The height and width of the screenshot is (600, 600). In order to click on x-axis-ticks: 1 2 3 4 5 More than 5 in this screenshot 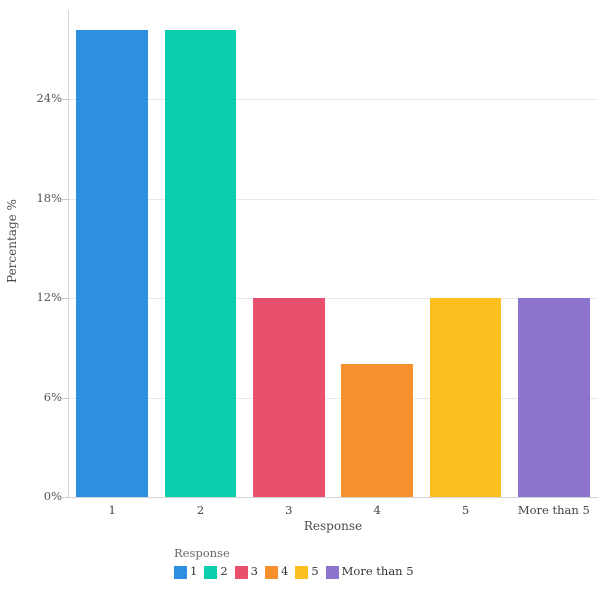, I will do `click(333, 511)`.